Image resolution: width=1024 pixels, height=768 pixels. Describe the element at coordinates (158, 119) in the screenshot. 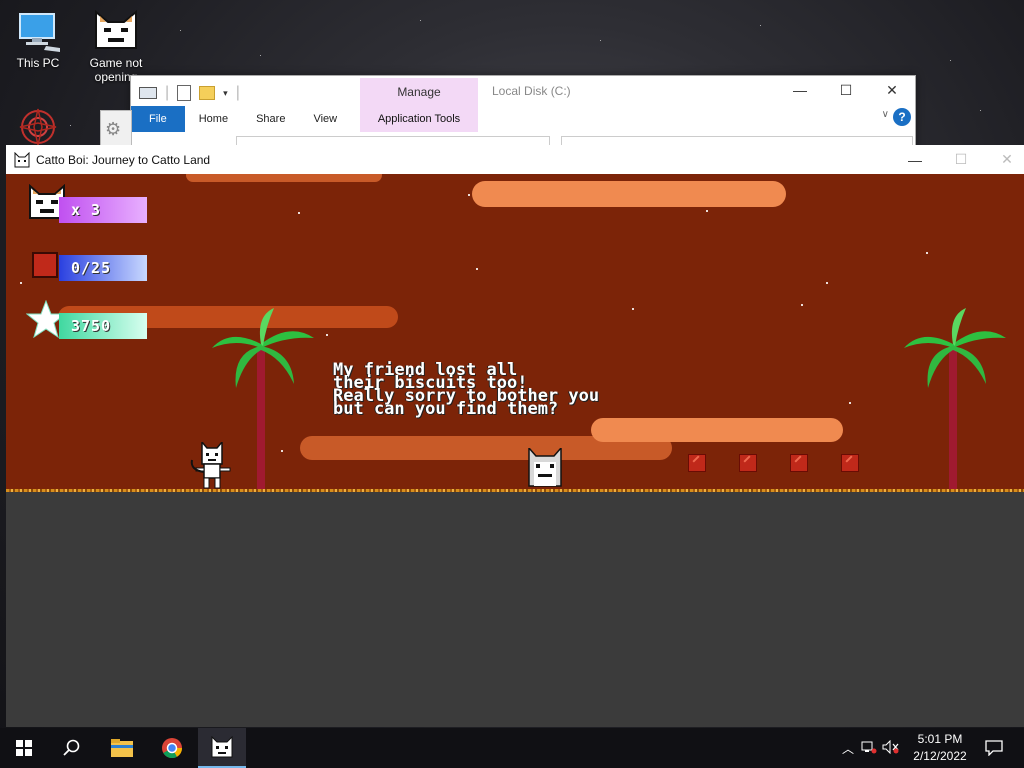

I see `tab-file: File` at that location.